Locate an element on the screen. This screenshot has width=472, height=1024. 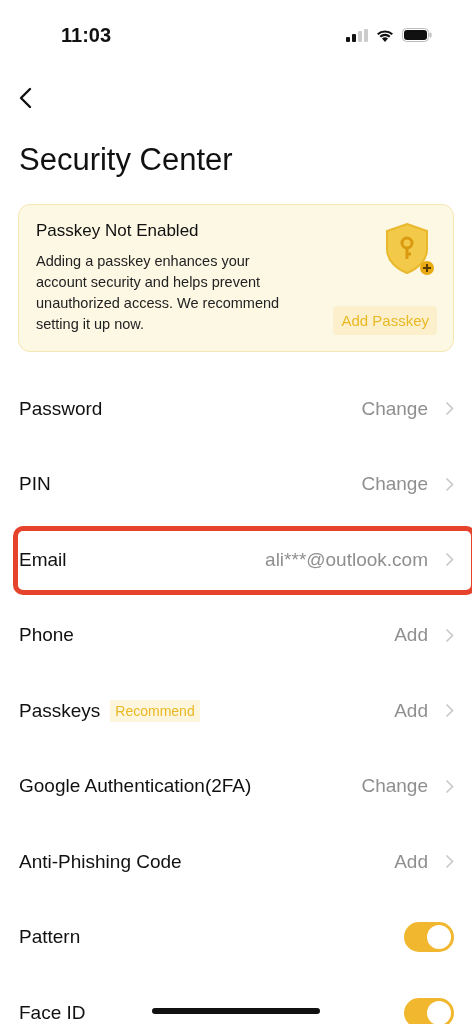
wifi-icon is located at coordinates (385, 35).